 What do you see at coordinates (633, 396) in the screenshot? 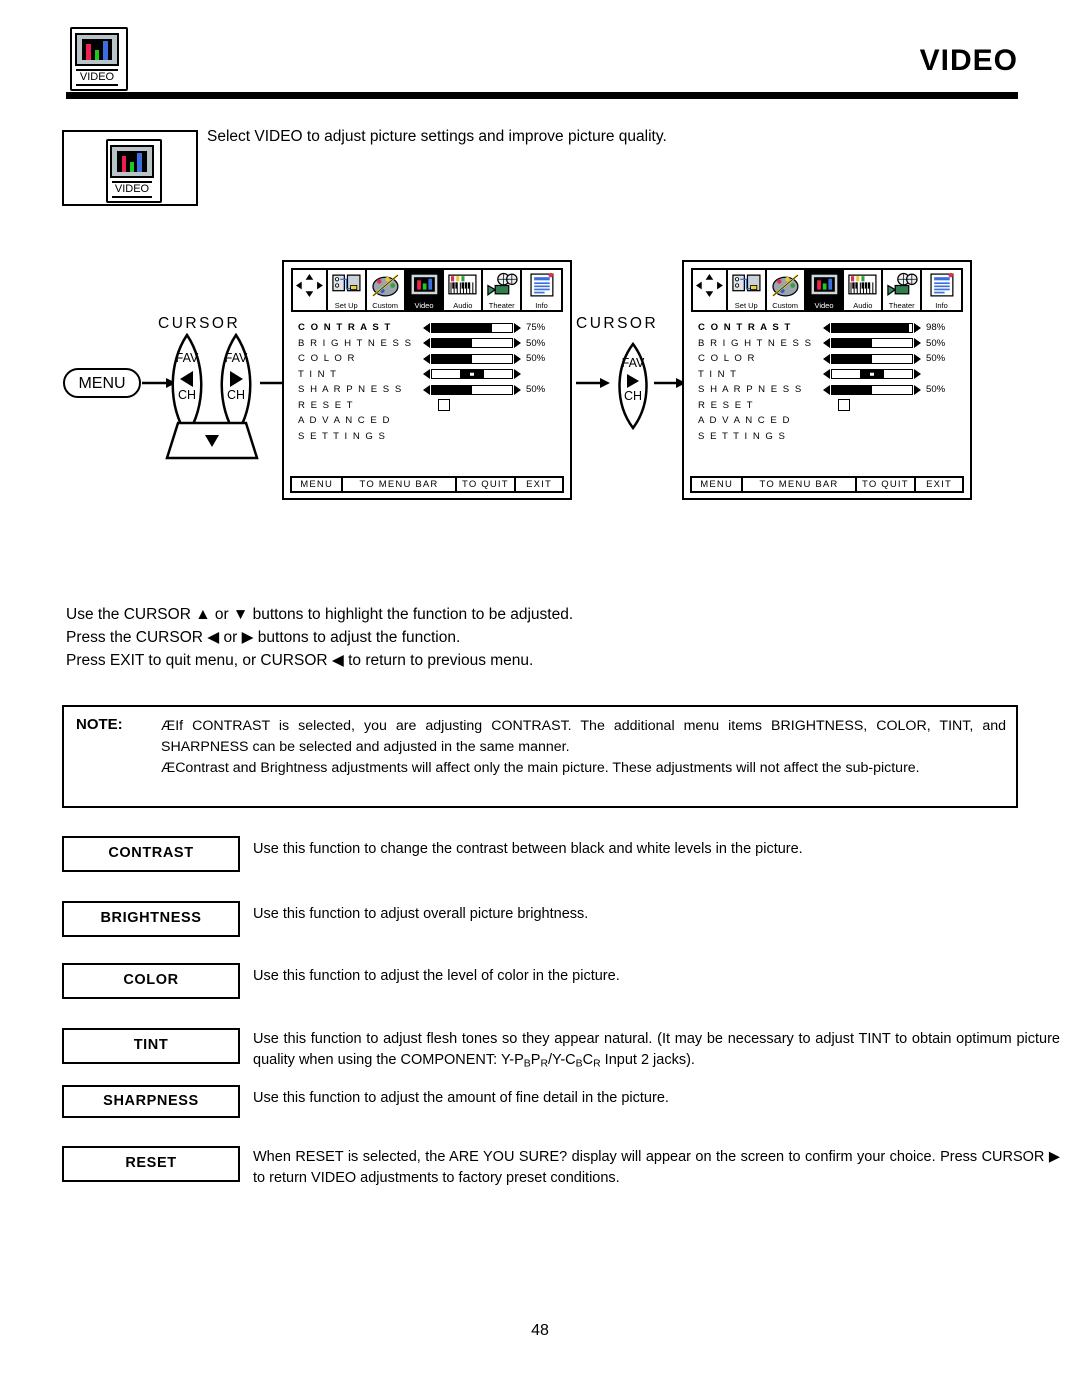
I see `cursor-middle-ch-label: CH` at bounding box center [633, 396].